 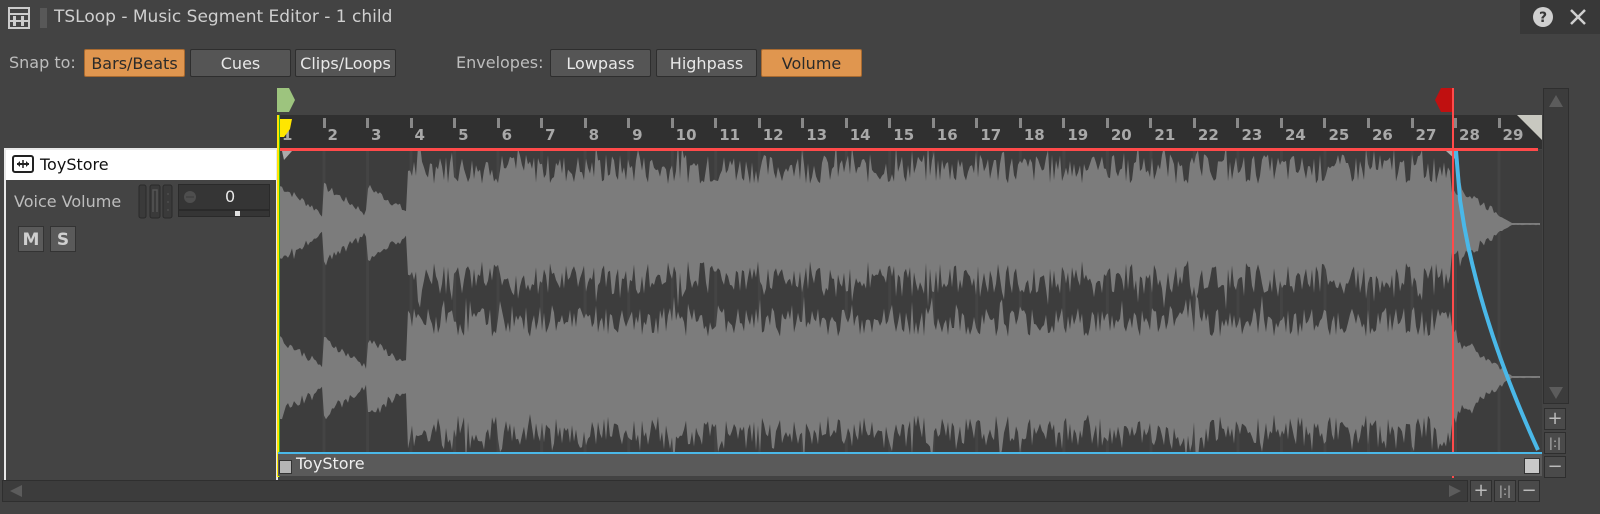 What do you see at coordinates (910, 464) in the screenshot?
I see `clip-bar: ToyStore` at bounding box center [910, 464].